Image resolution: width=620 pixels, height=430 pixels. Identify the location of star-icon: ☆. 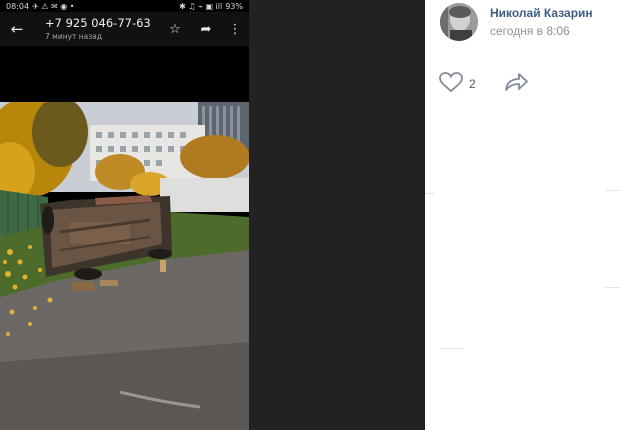
(175, 29).